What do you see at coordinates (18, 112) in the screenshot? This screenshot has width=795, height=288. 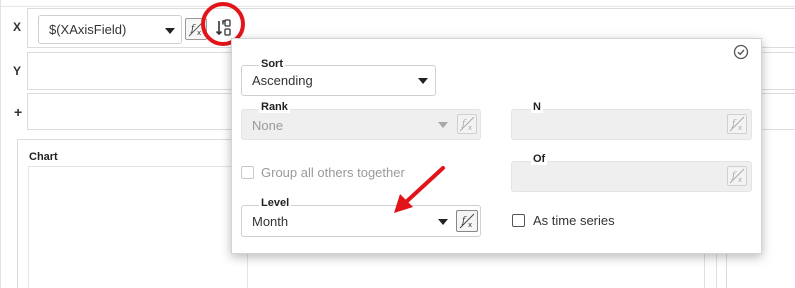 I see `add-axis-label: +` at bounding box center [18, 112].